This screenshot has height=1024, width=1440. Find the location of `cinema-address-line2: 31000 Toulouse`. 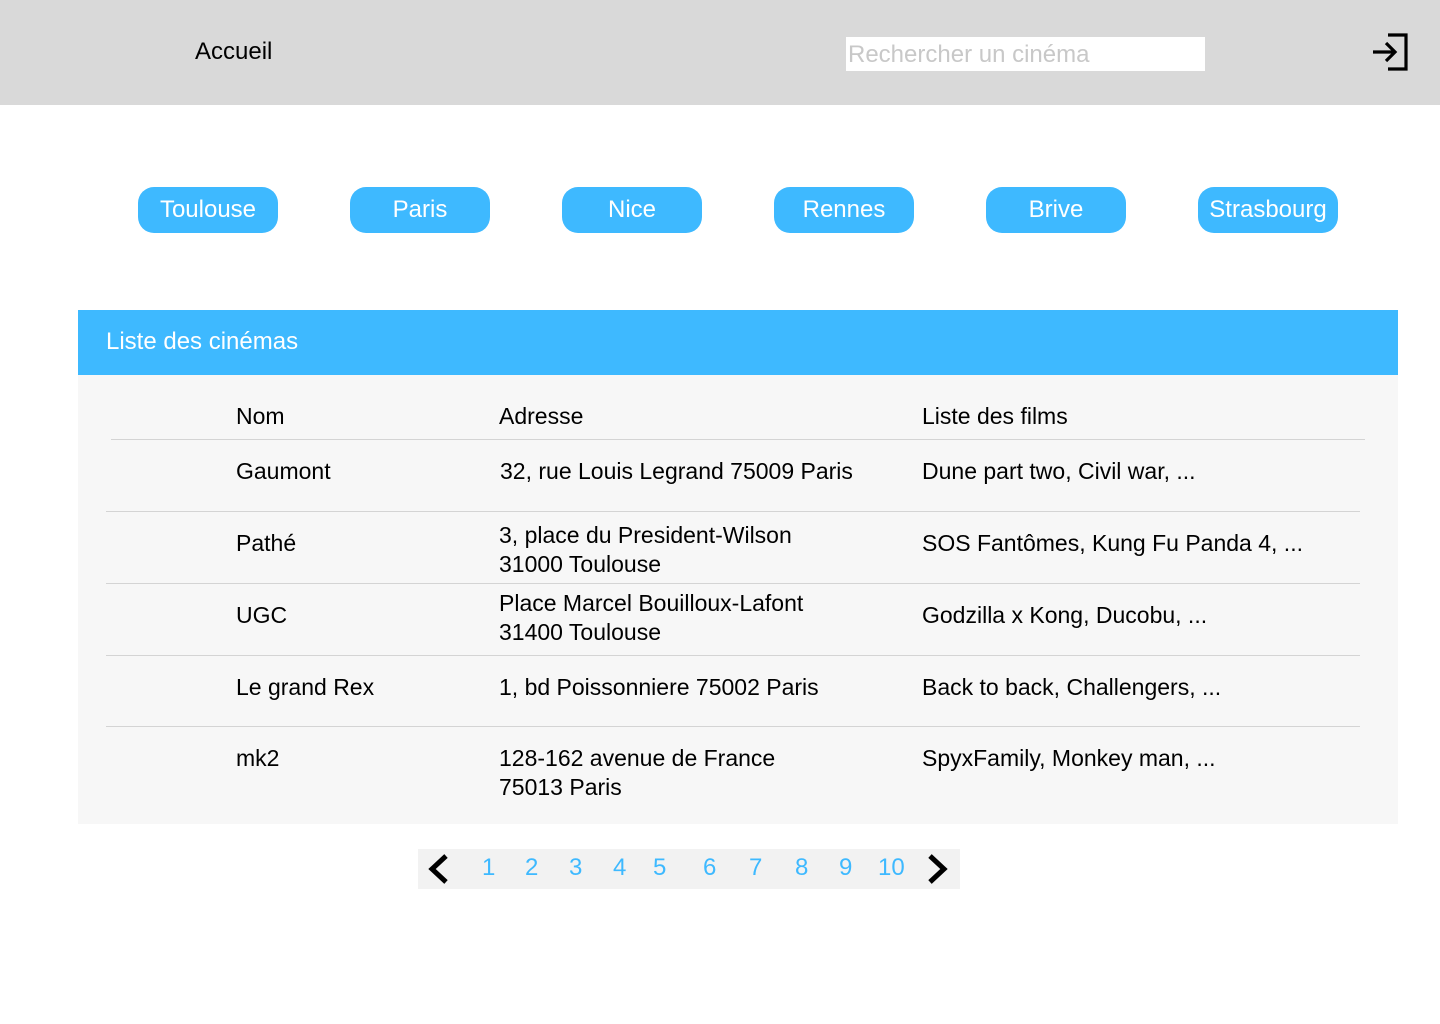

cinema-address-line2: 31000 Toulouse is located at coordinates (580, 564).